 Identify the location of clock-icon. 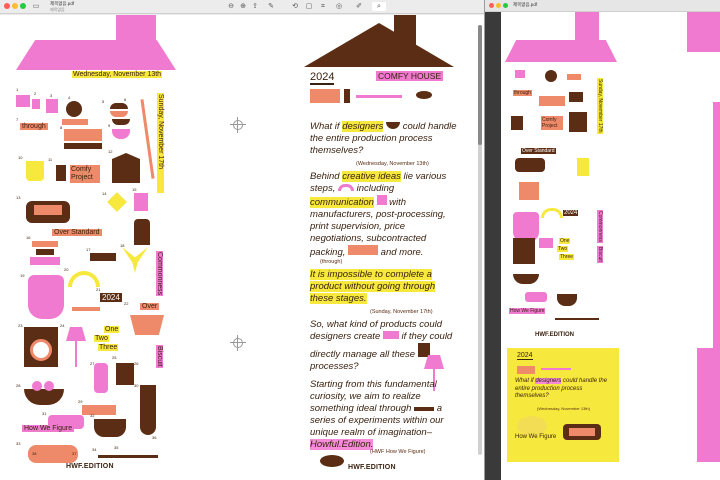
(551, 76).